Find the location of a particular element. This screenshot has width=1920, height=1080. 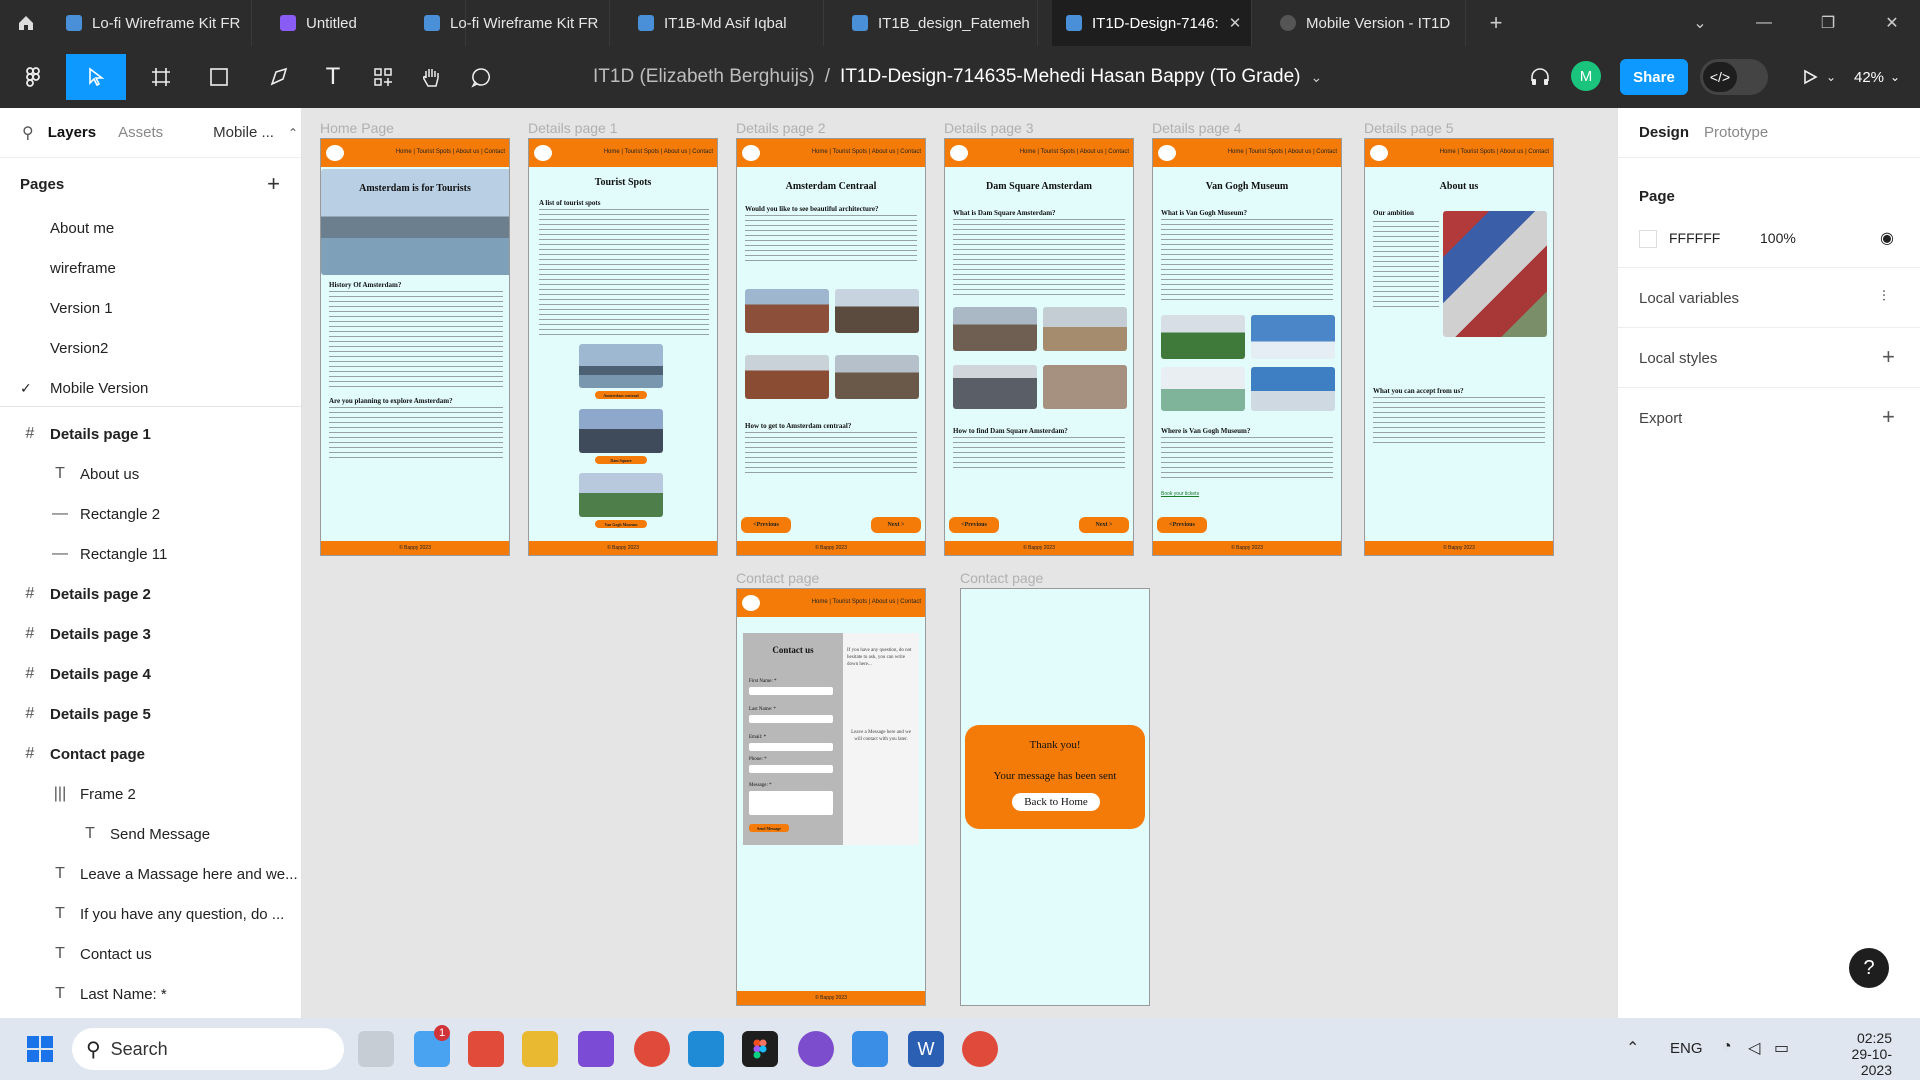

frame-label-details-2: Details page 2 is located at coordinates (781, 128).